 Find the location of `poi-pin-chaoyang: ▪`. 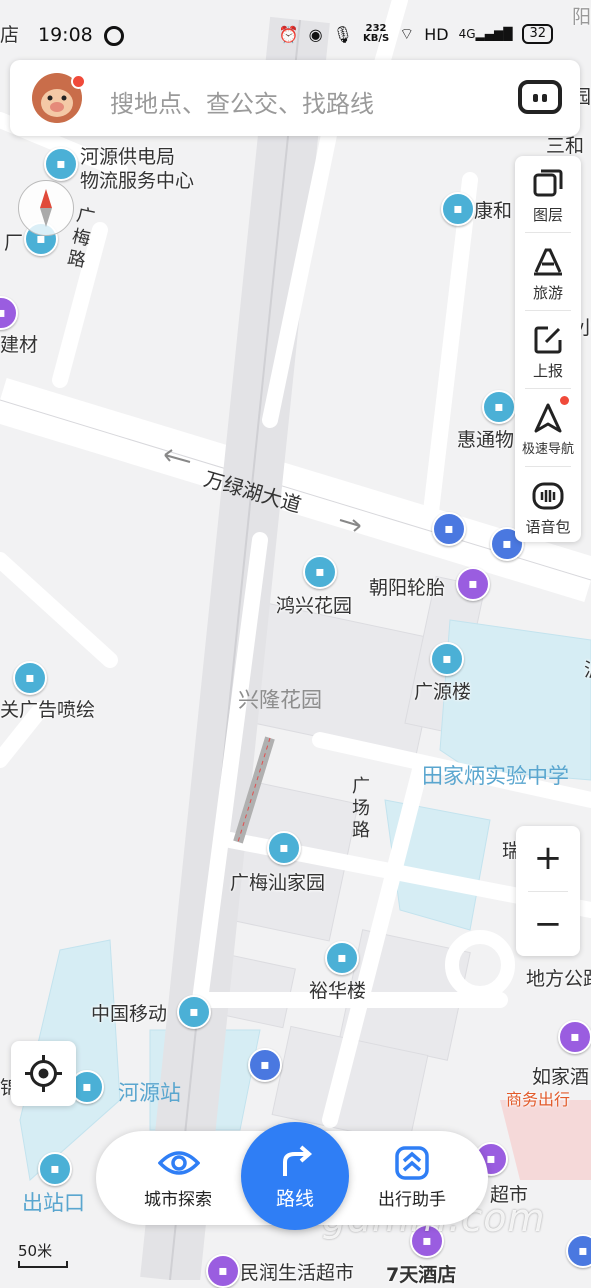

poi-pin-chaoyang: ▪ is located at coordinates (473, 584).